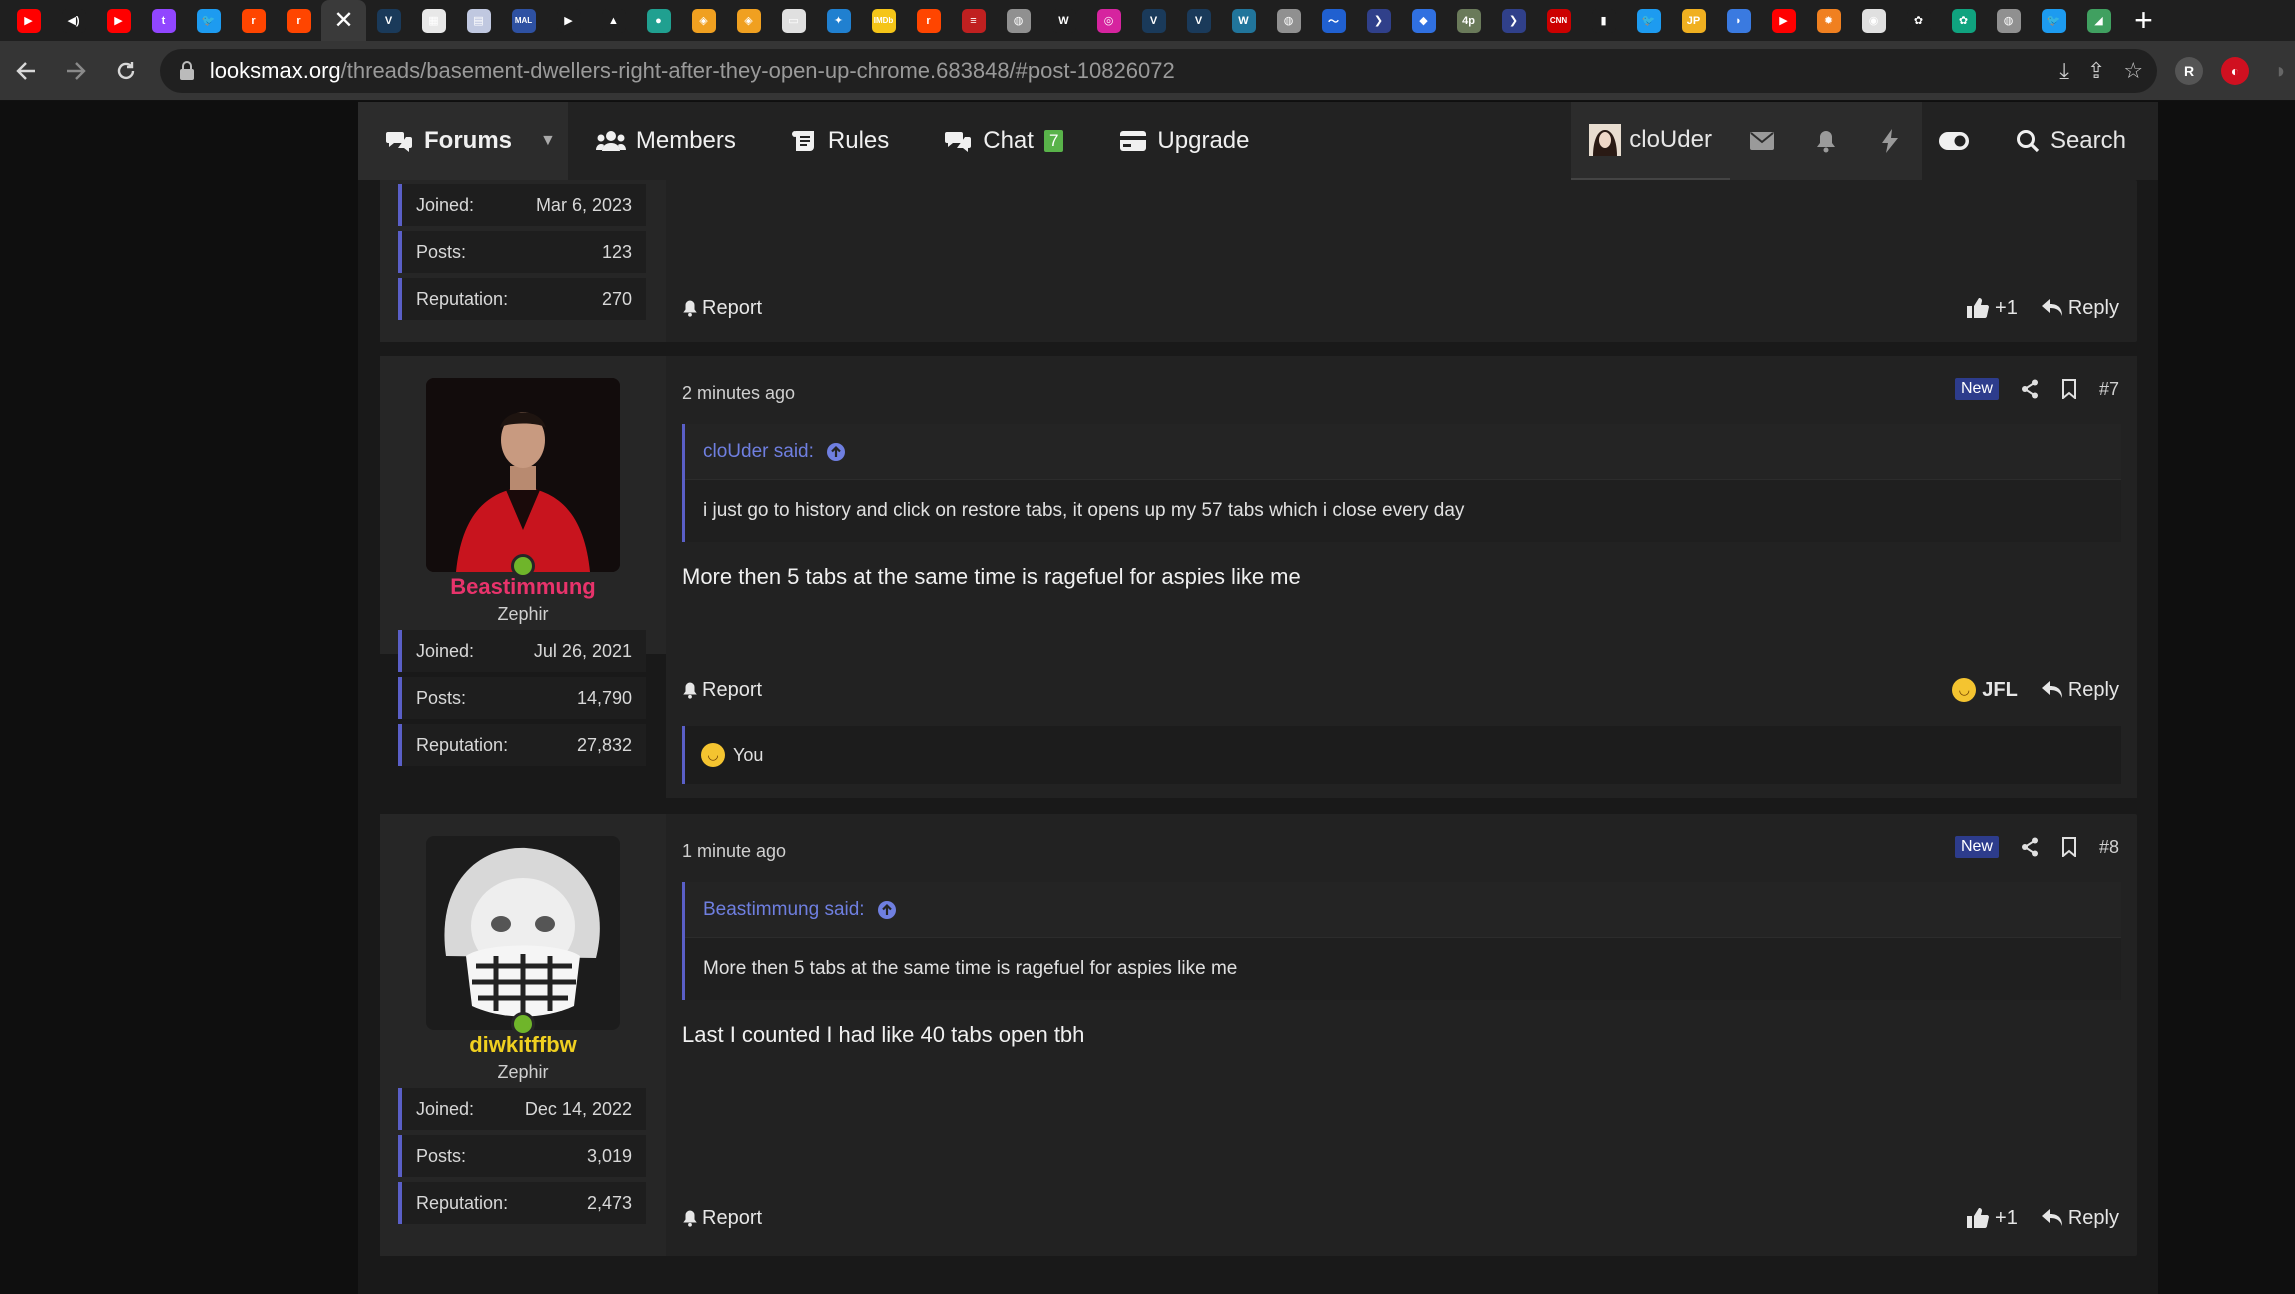  I want to click on browser-tab-active: ✕, so click(343, 20).